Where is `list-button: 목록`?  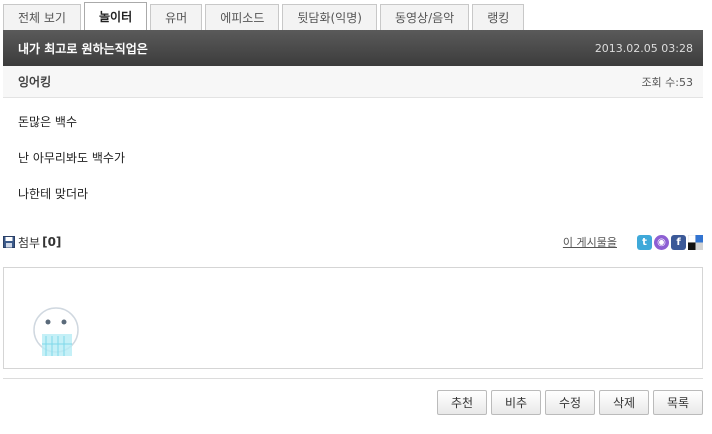
list-button: 목록 is located at coordinates (678, 402).